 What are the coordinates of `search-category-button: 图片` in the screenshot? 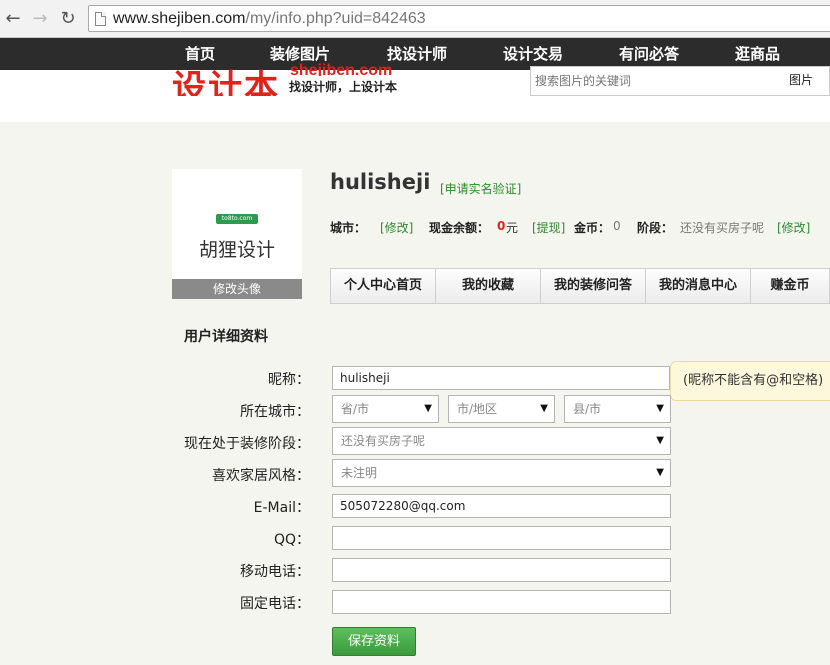 It's located at (801, 79).